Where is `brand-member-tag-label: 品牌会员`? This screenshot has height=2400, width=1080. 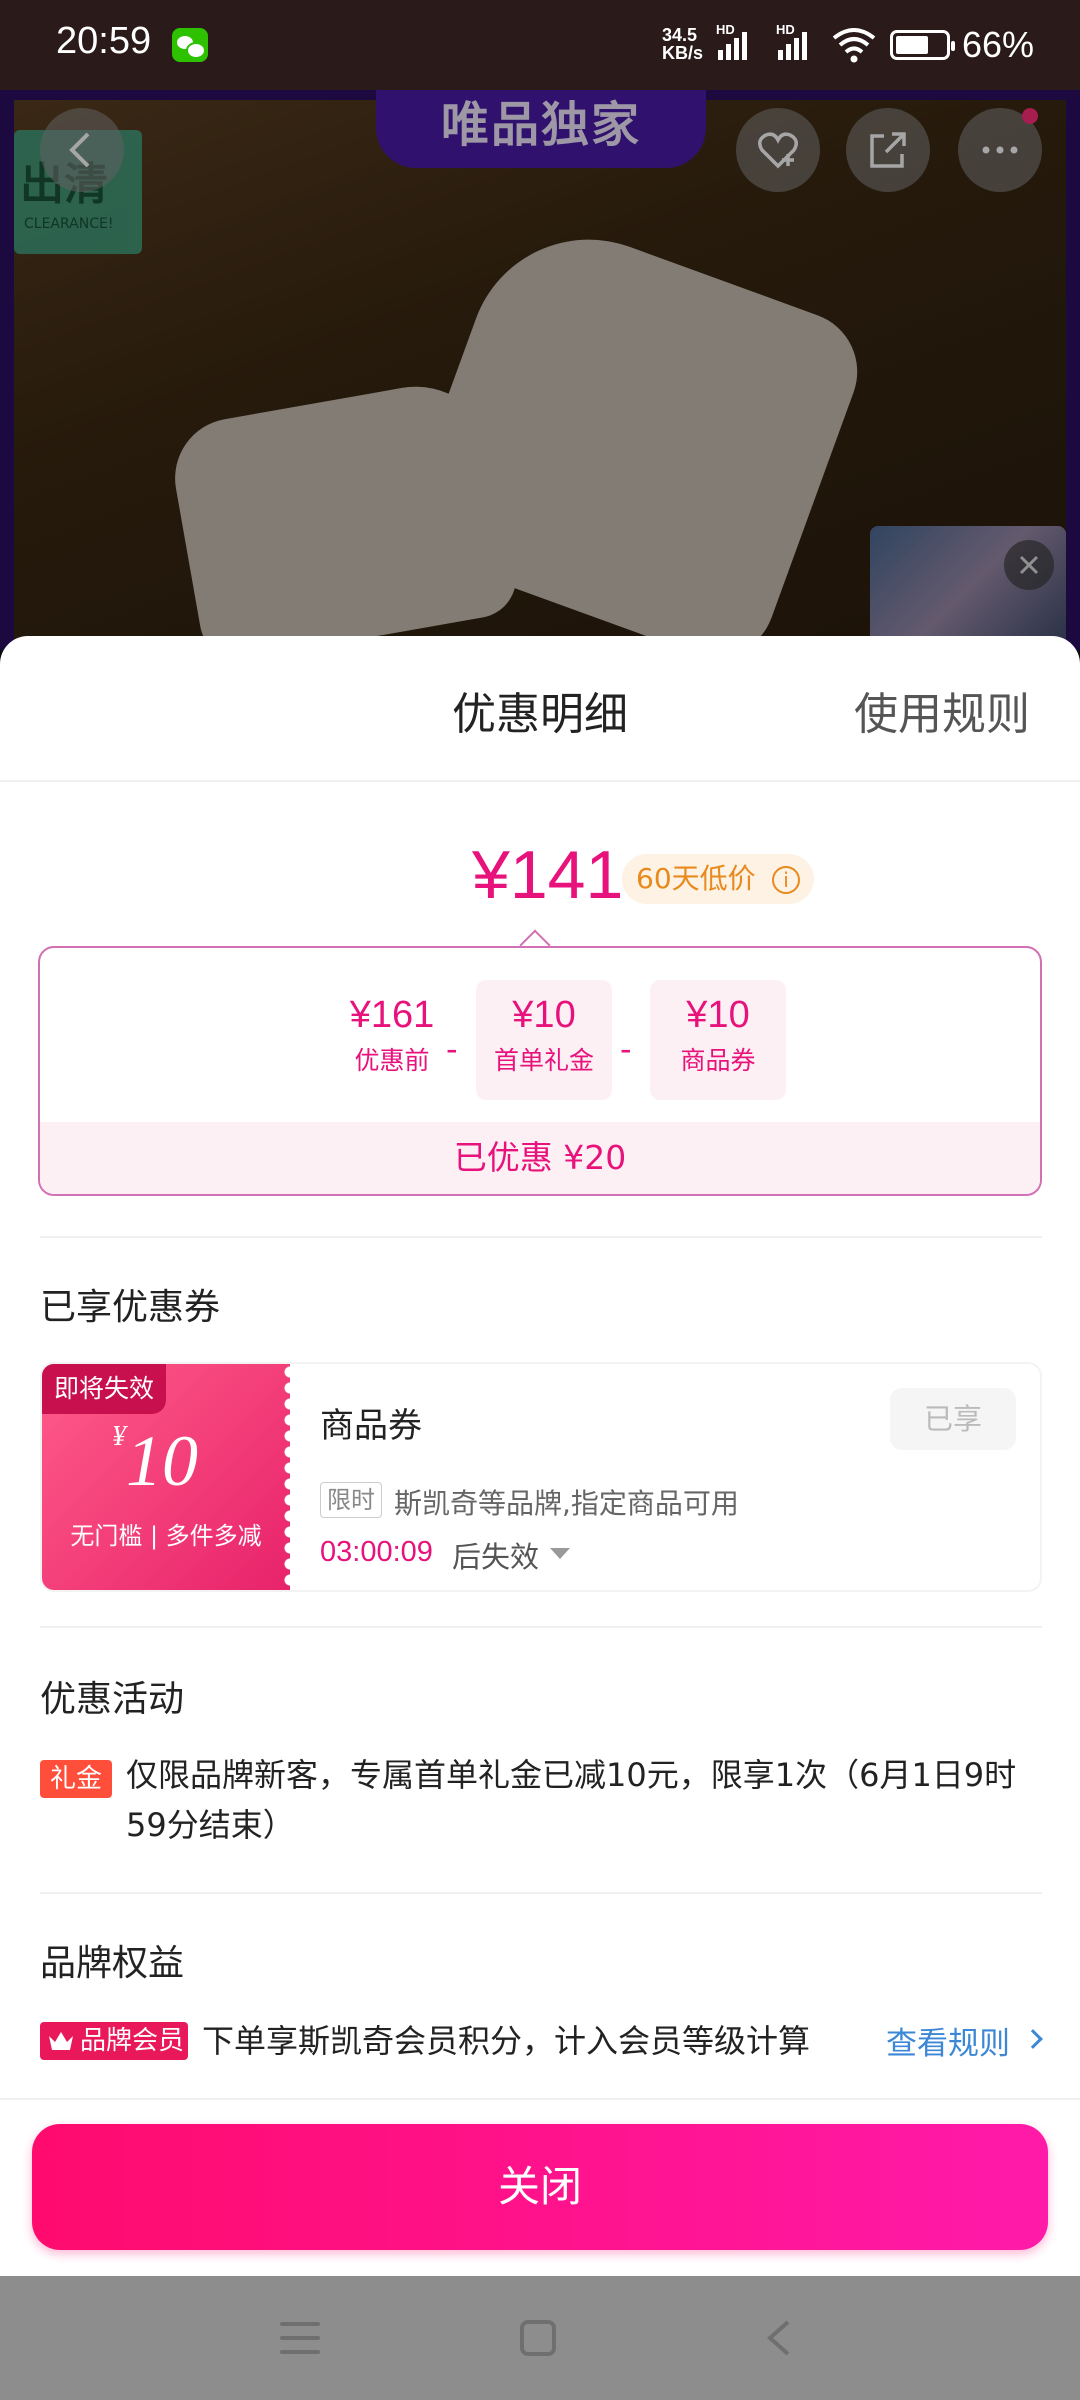 brand-member-tag-label: 品牌会员 is located at coordinates (132, 2041).